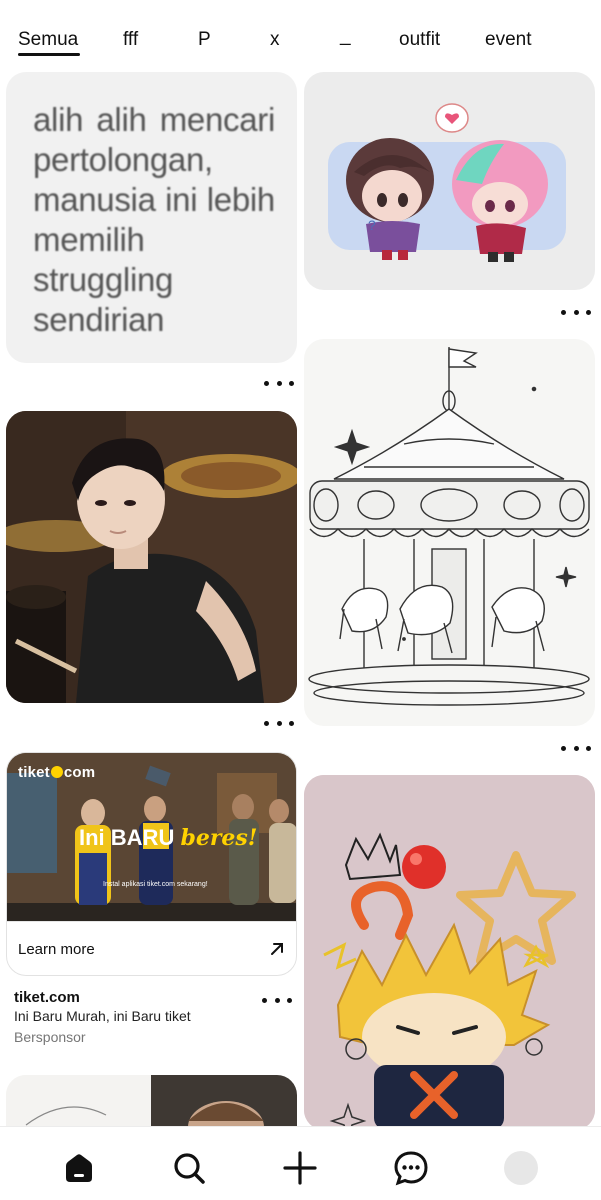  Describe the element at coordinates (49, 54) in the screenshot. I see `active-tab-indicator` at that location.